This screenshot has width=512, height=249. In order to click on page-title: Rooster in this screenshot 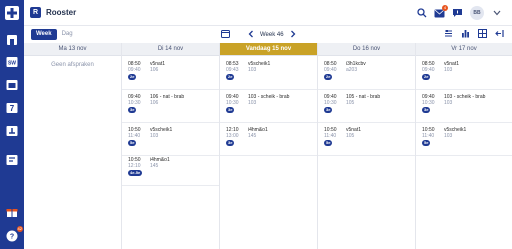, I will do `click(61, 12)`.